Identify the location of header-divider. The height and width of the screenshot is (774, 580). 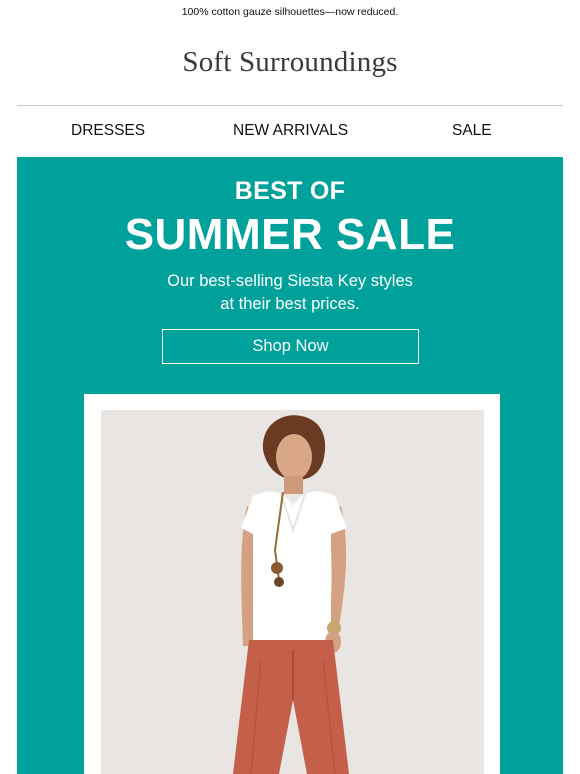
(290, 105).